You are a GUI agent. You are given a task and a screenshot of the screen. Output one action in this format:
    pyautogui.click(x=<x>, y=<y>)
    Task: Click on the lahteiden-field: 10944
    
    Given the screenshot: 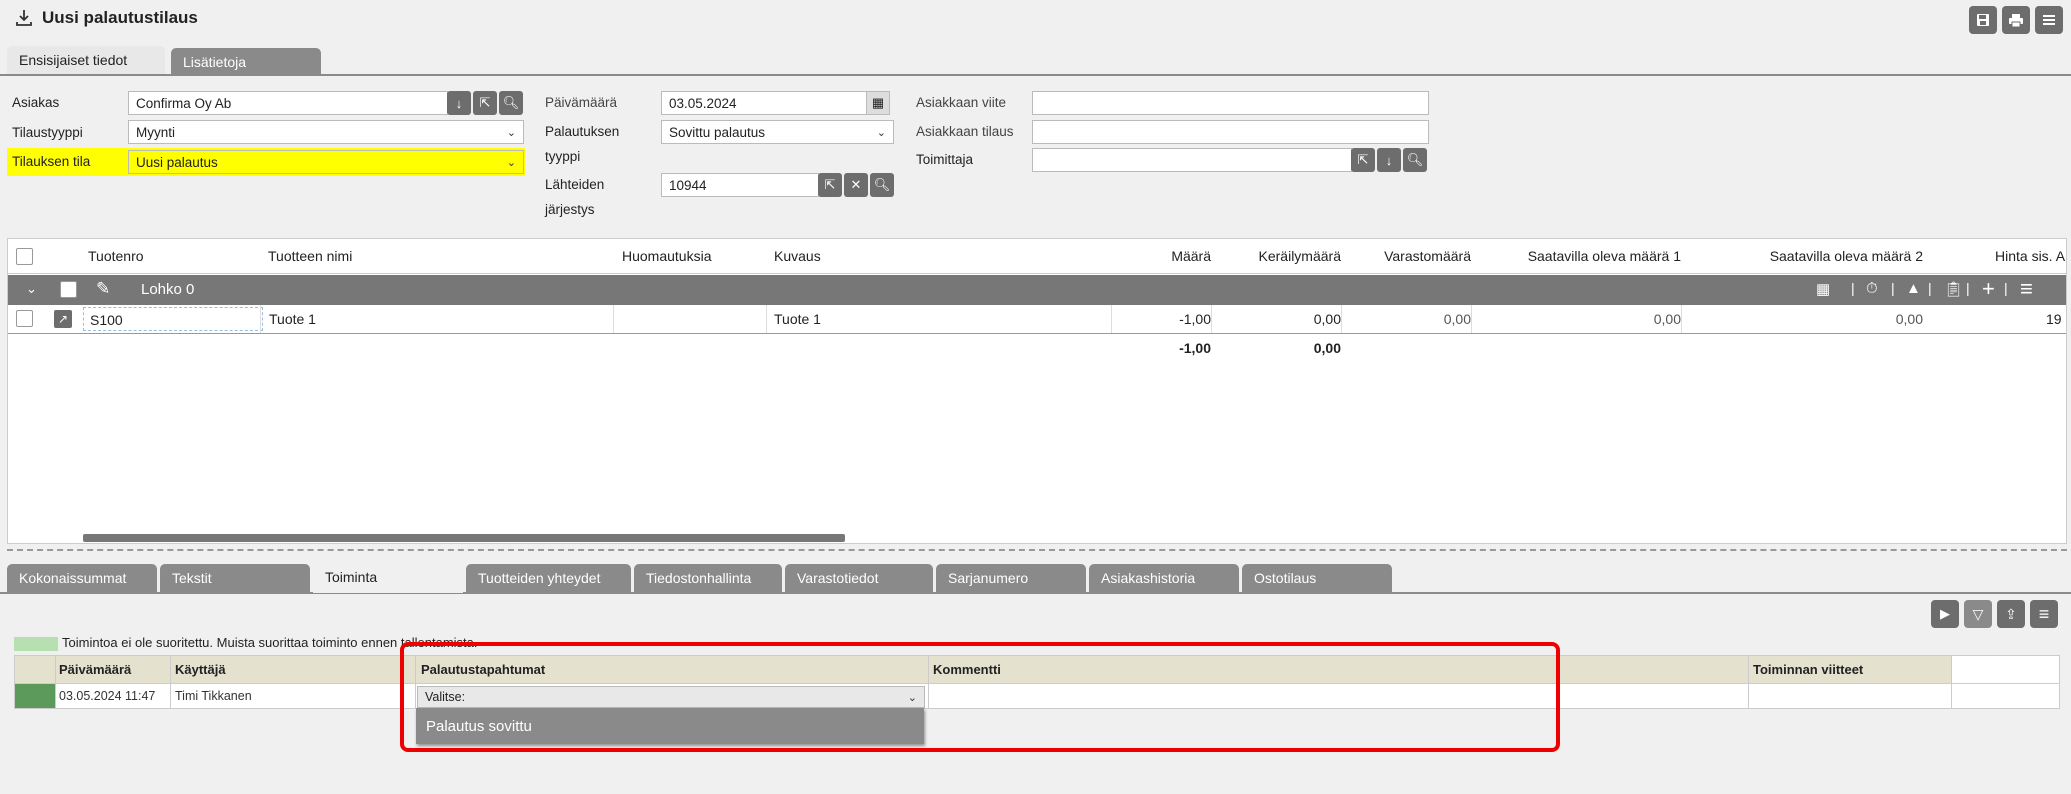 What is the action you would take?
    pyautogui.click(x=740, y=185)
    